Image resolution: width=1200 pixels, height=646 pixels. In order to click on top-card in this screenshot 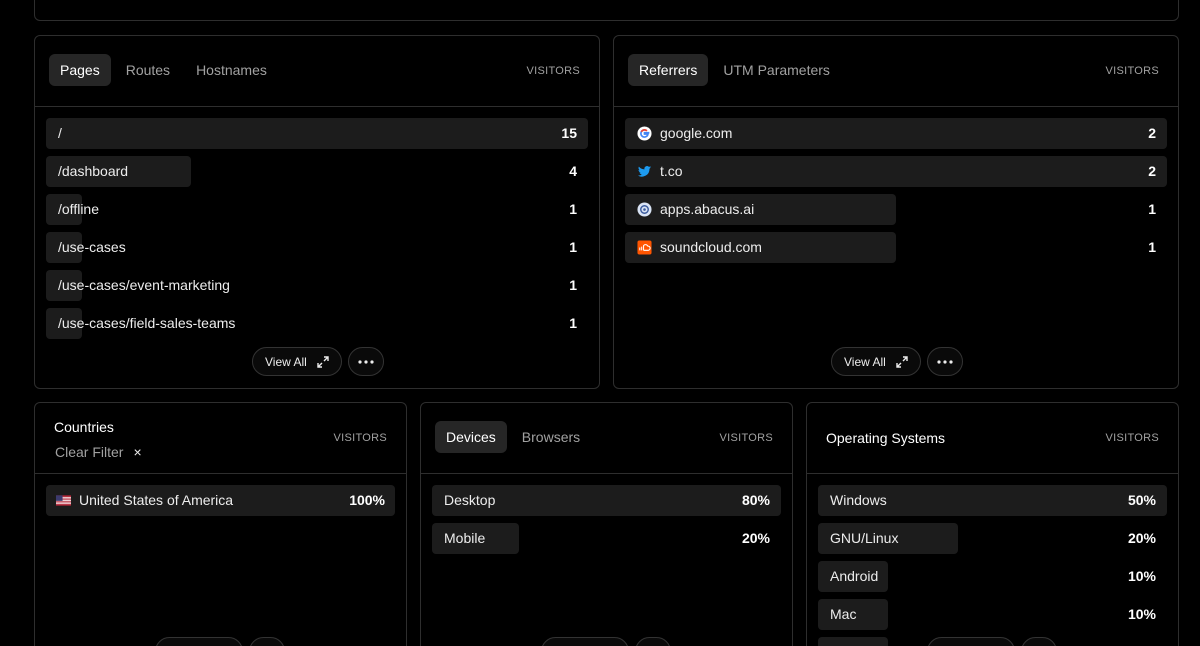, I will do `click(606, 10)`.